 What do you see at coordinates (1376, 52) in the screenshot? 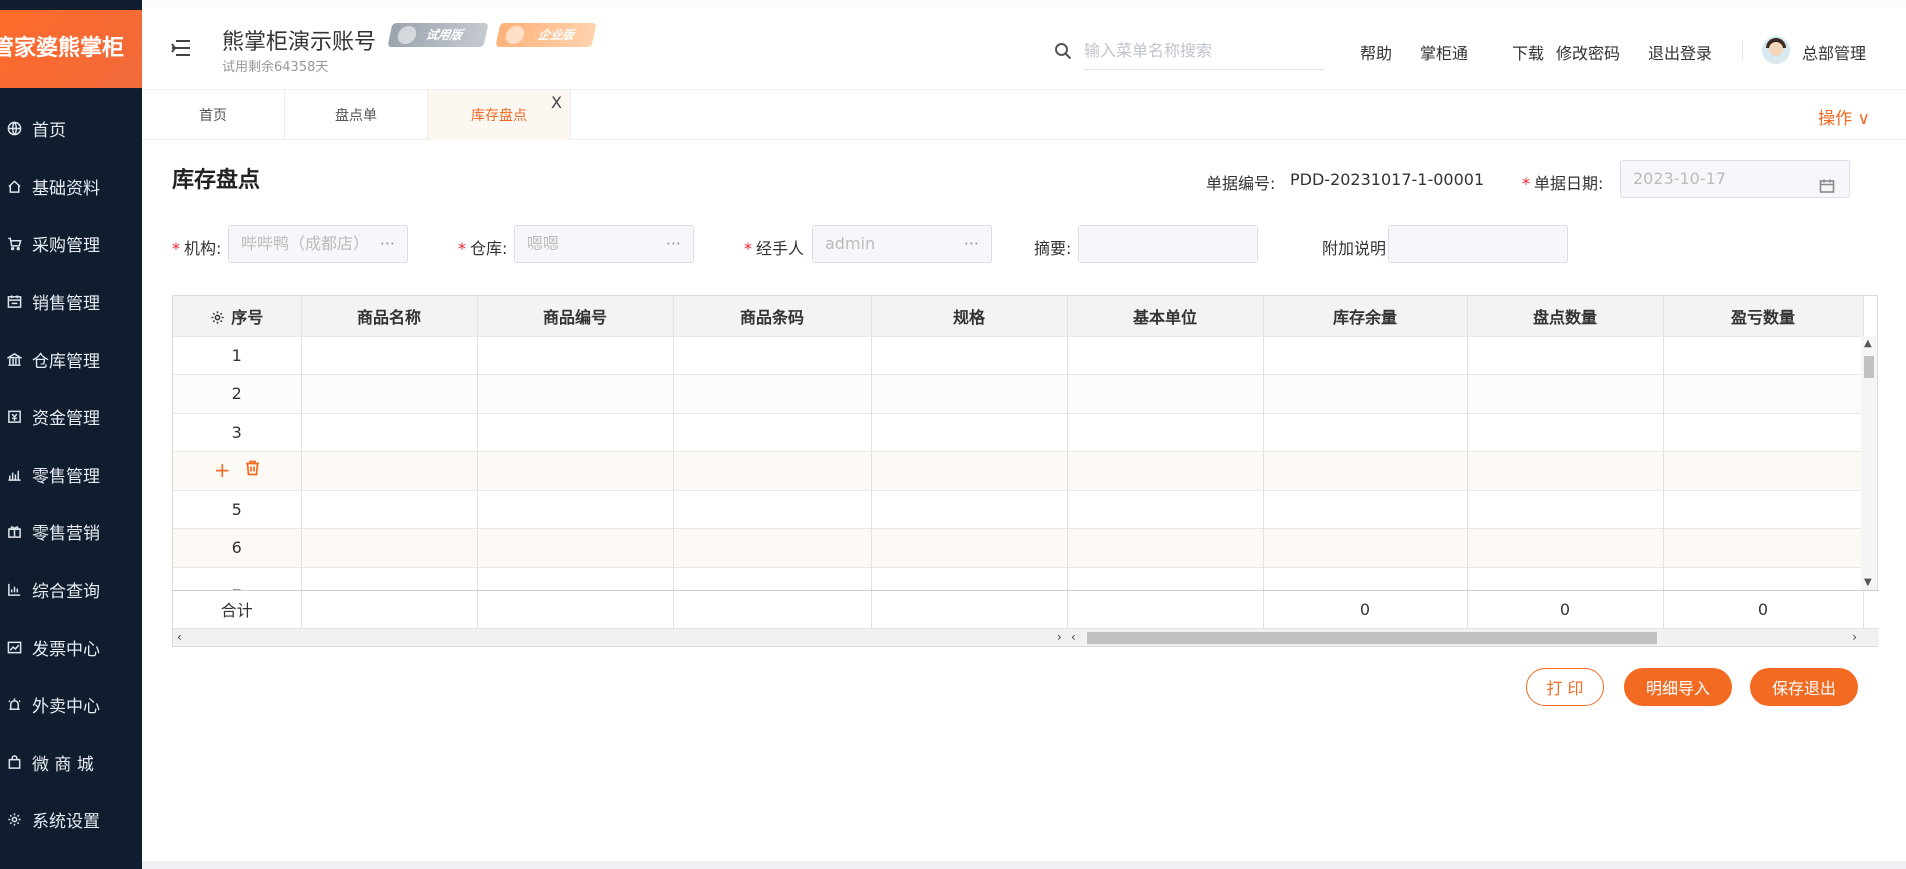
I see `help-link: 帮助` at bounding box center [1376, 52].